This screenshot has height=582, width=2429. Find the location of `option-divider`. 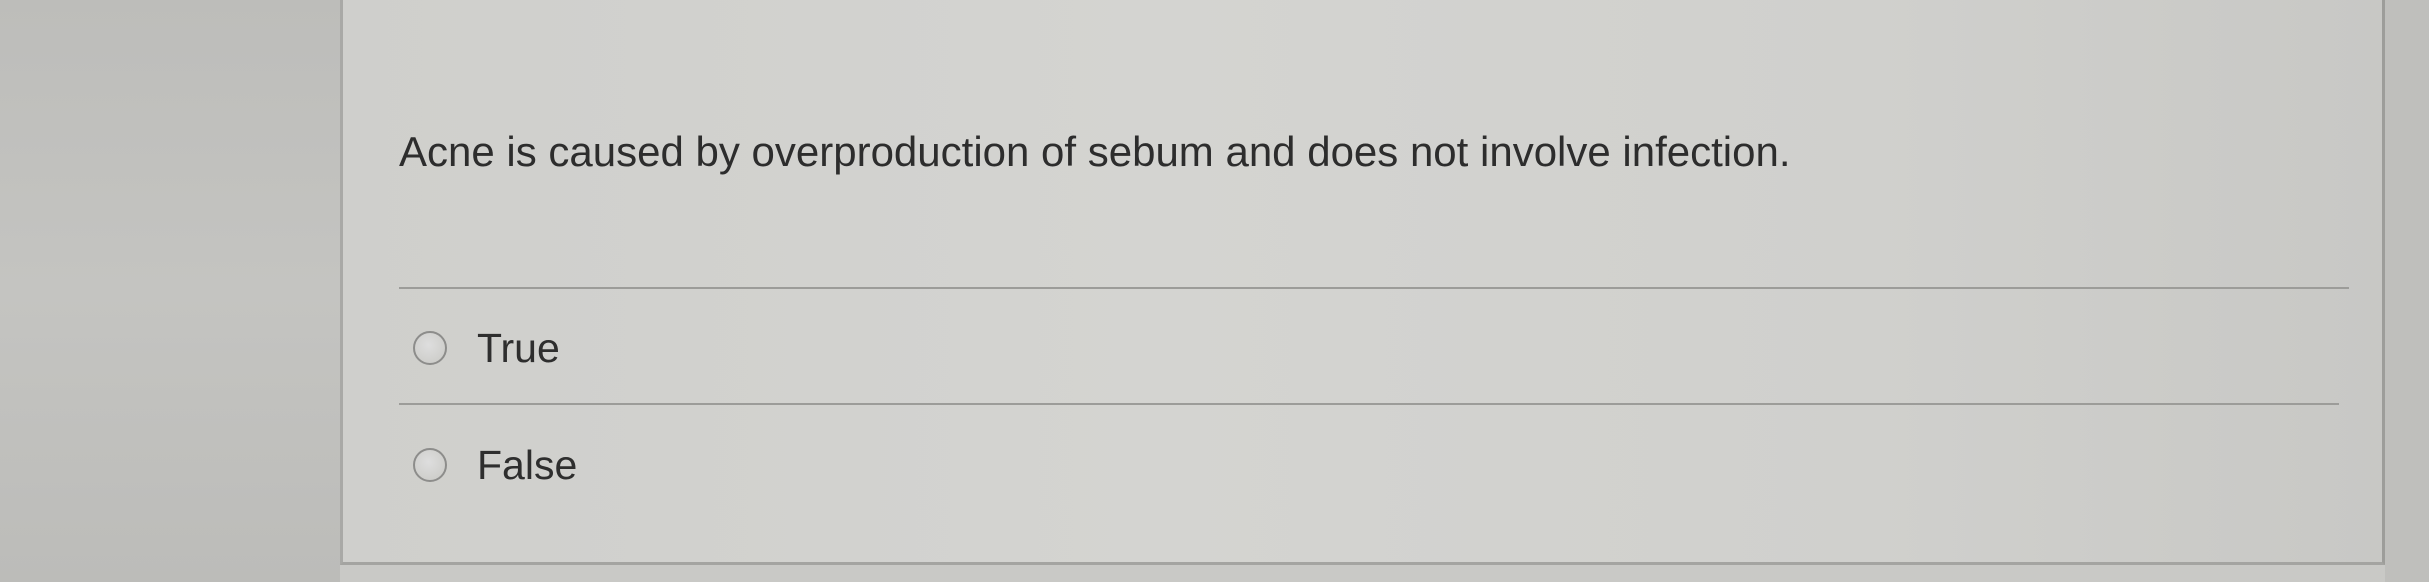

option-divider is located at coordinates (1369, 404).